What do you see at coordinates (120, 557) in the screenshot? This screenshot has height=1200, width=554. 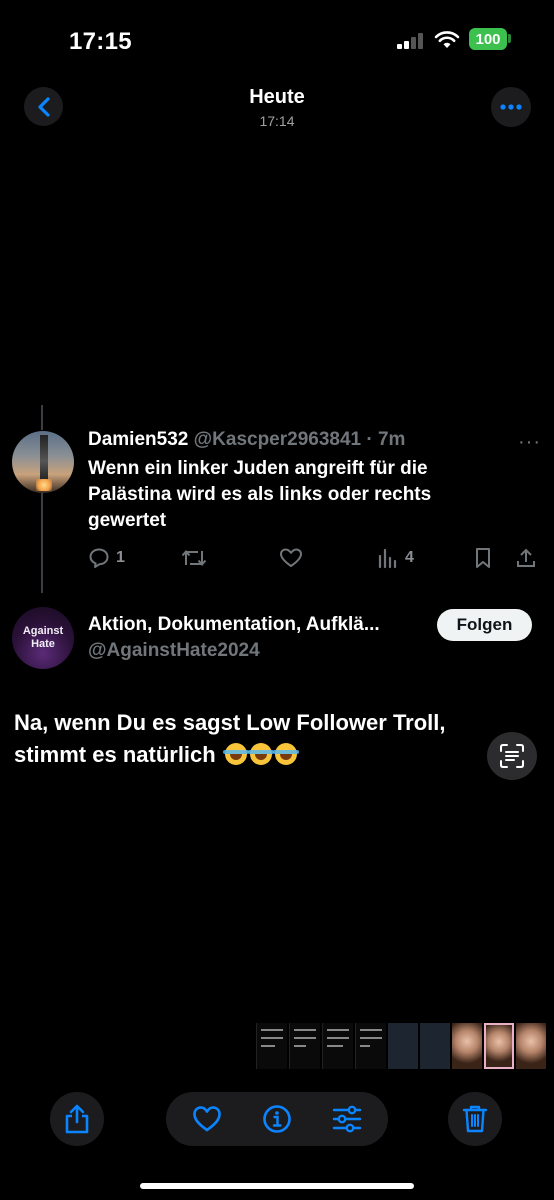 I see `reply-count: 1` at bounding box center [120, 557].